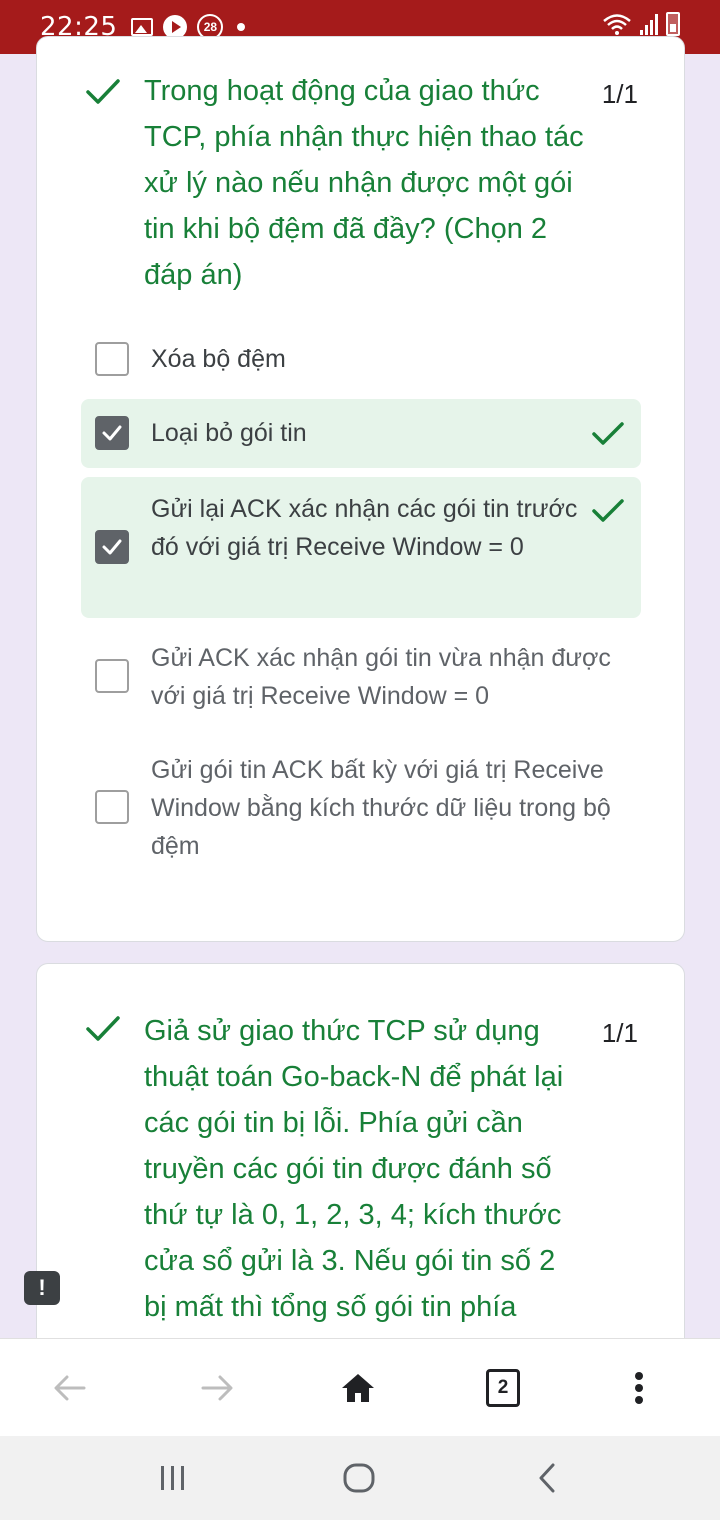  I want to click on forward-button, so click(217, 1388).